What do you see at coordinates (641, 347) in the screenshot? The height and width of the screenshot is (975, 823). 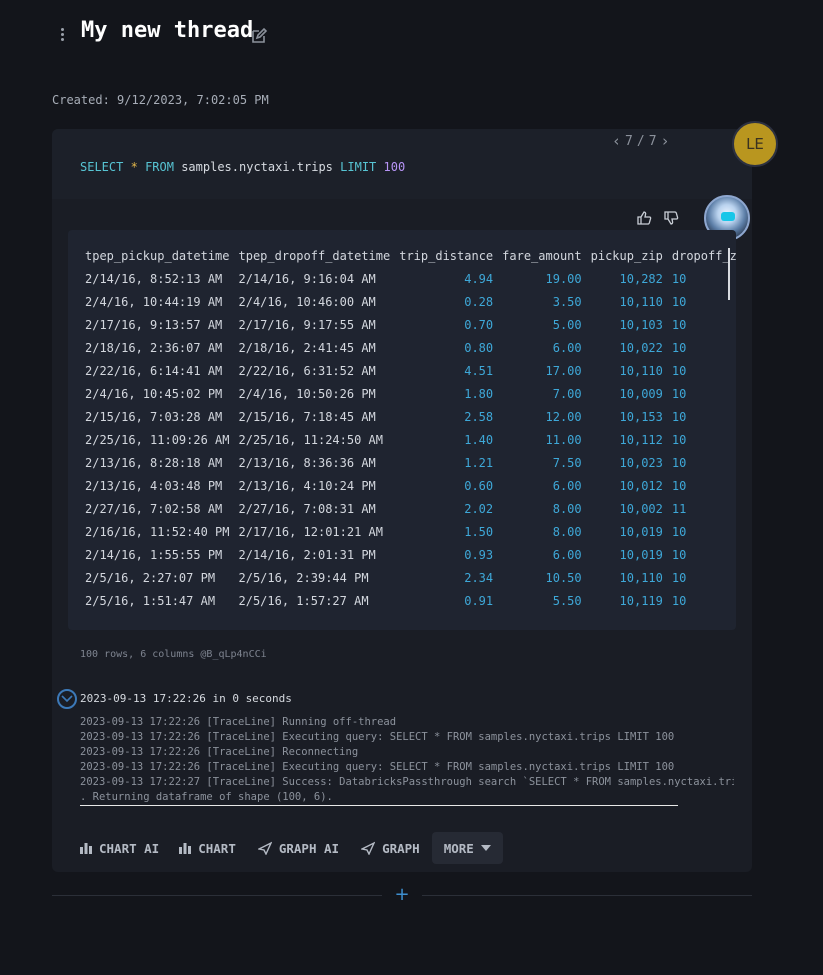 I see `table-cell: 10,022` at bounding box center [641, 347].